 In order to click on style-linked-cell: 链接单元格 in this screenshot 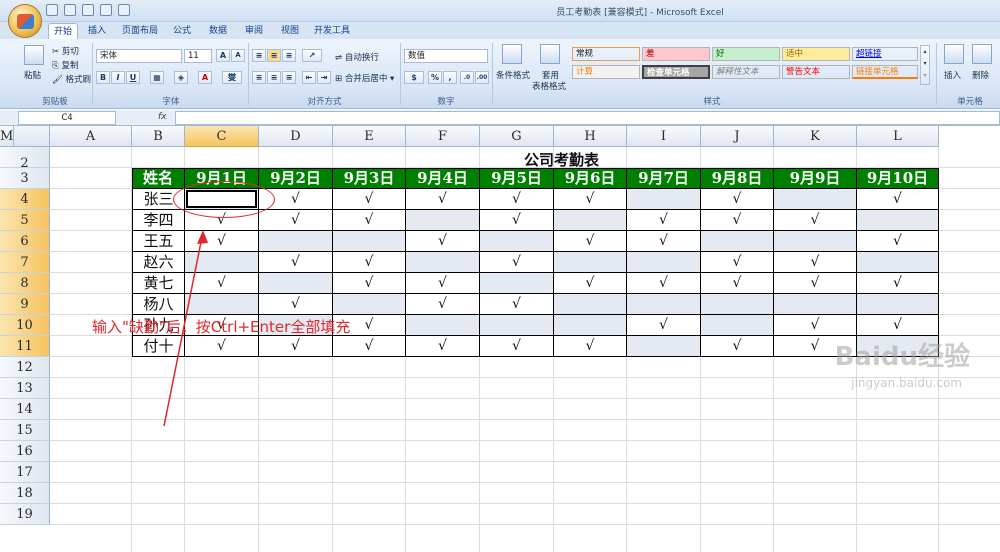, I will do `click(885, 72)`.